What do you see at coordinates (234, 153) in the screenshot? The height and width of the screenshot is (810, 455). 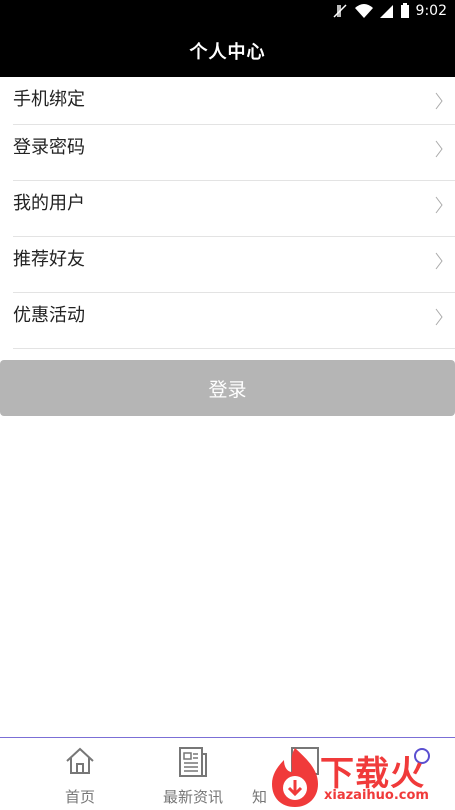 I see `menu-item-login-password: 登录密码` at bounding box center [234, 153].